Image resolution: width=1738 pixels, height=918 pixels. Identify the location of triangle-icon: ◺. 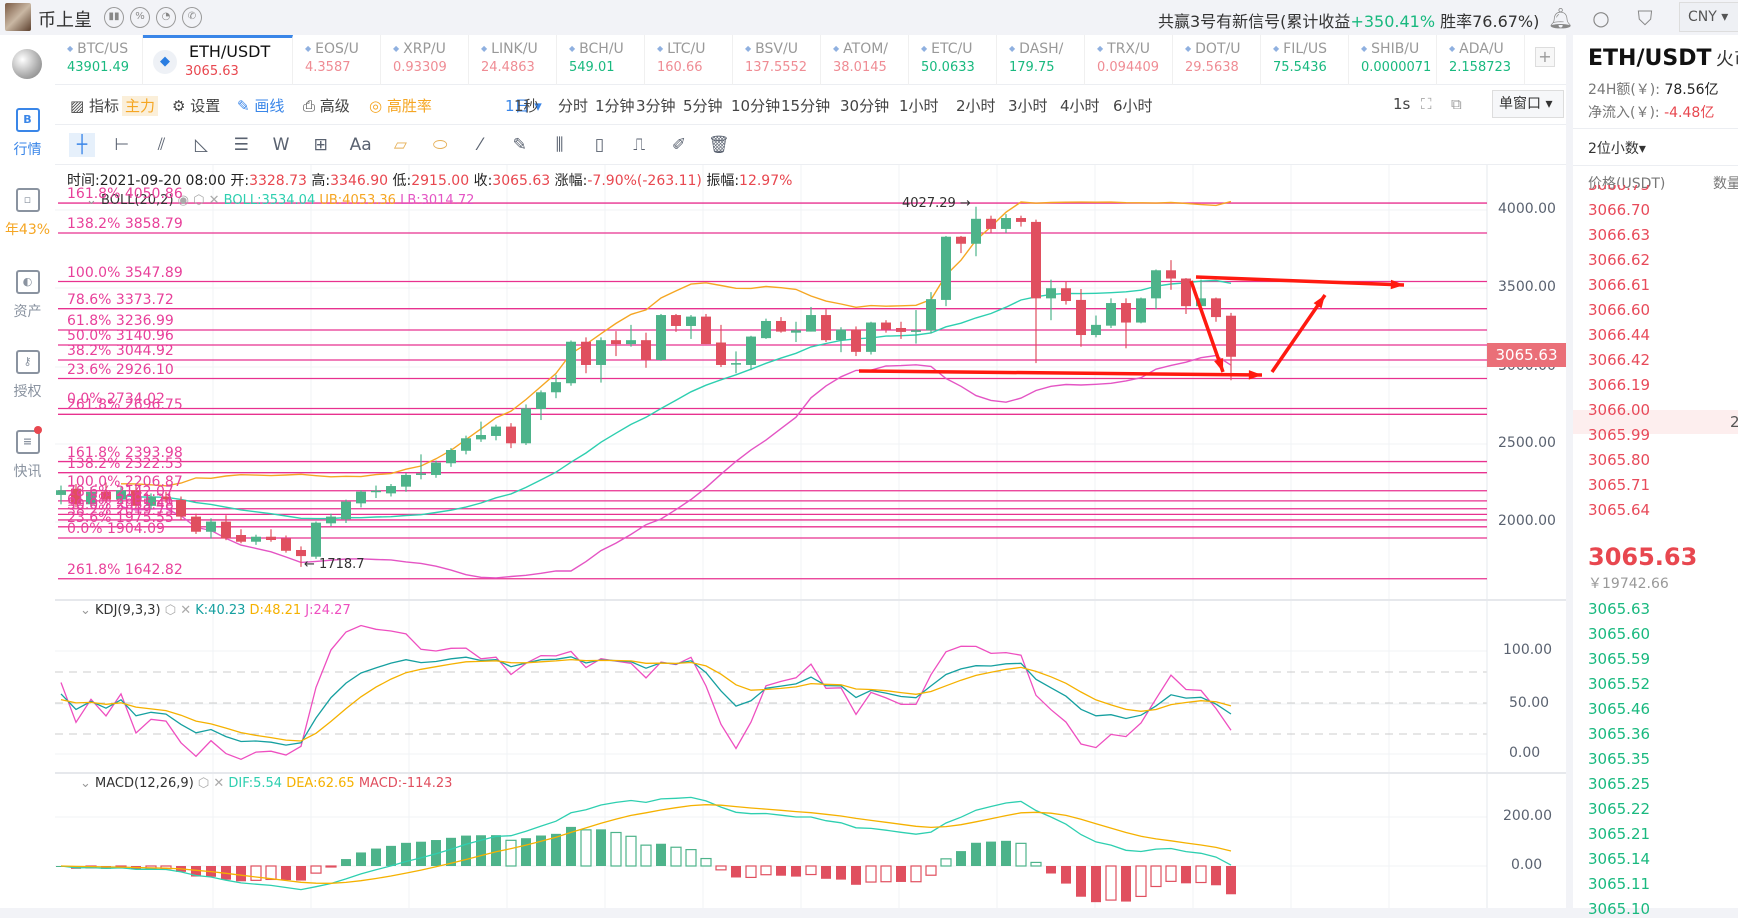
(201, 145).